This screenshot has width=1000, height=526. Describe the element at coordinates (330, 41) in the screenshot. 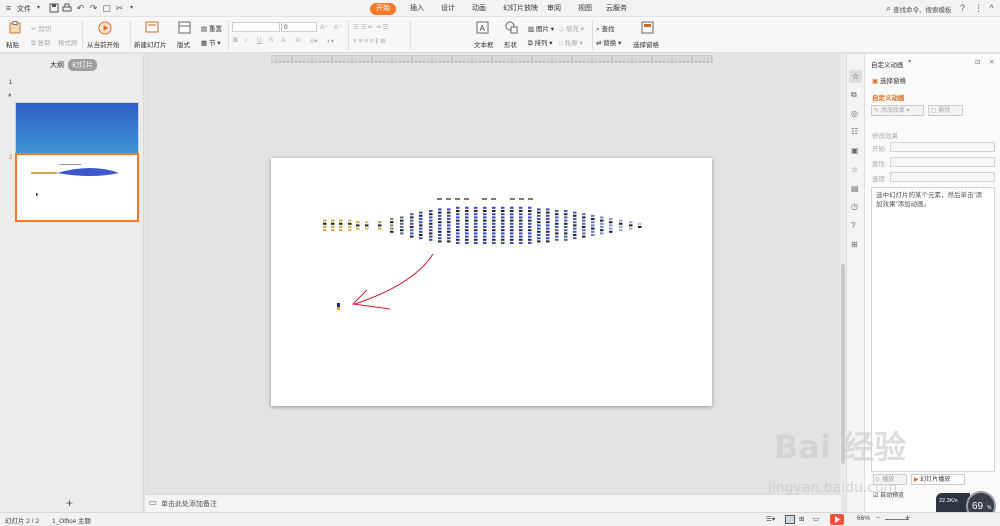

I see `highlight-icon: ◐▾` at that location.